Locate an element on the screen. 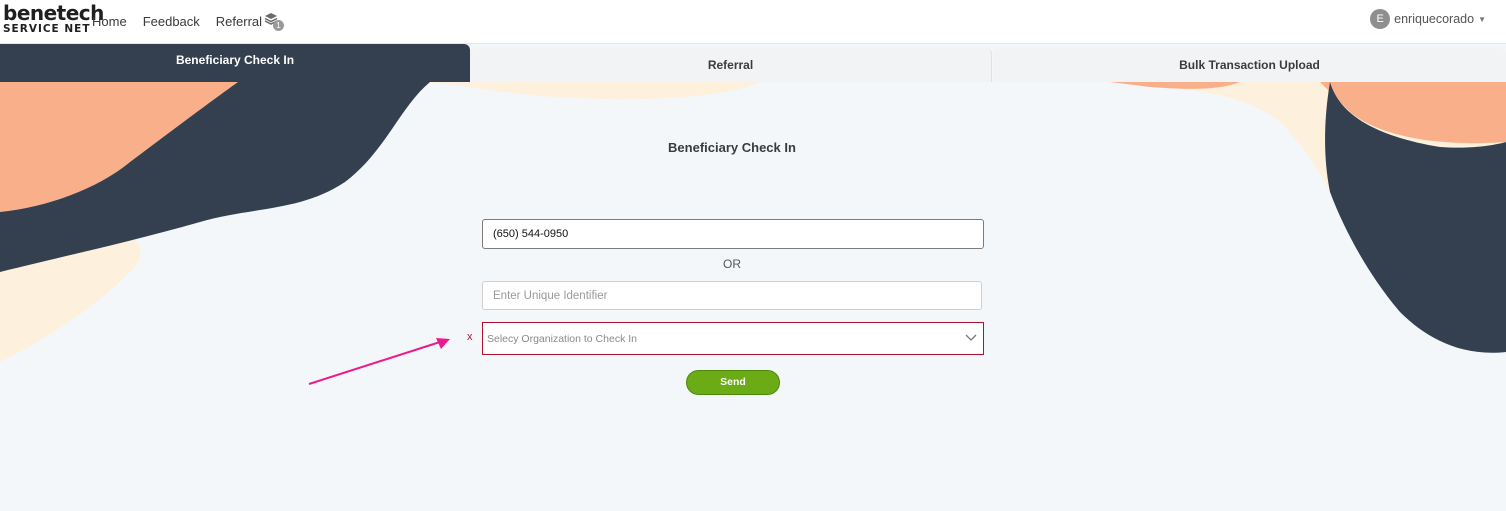  send-button: Send is located at coordinates (733, 382).